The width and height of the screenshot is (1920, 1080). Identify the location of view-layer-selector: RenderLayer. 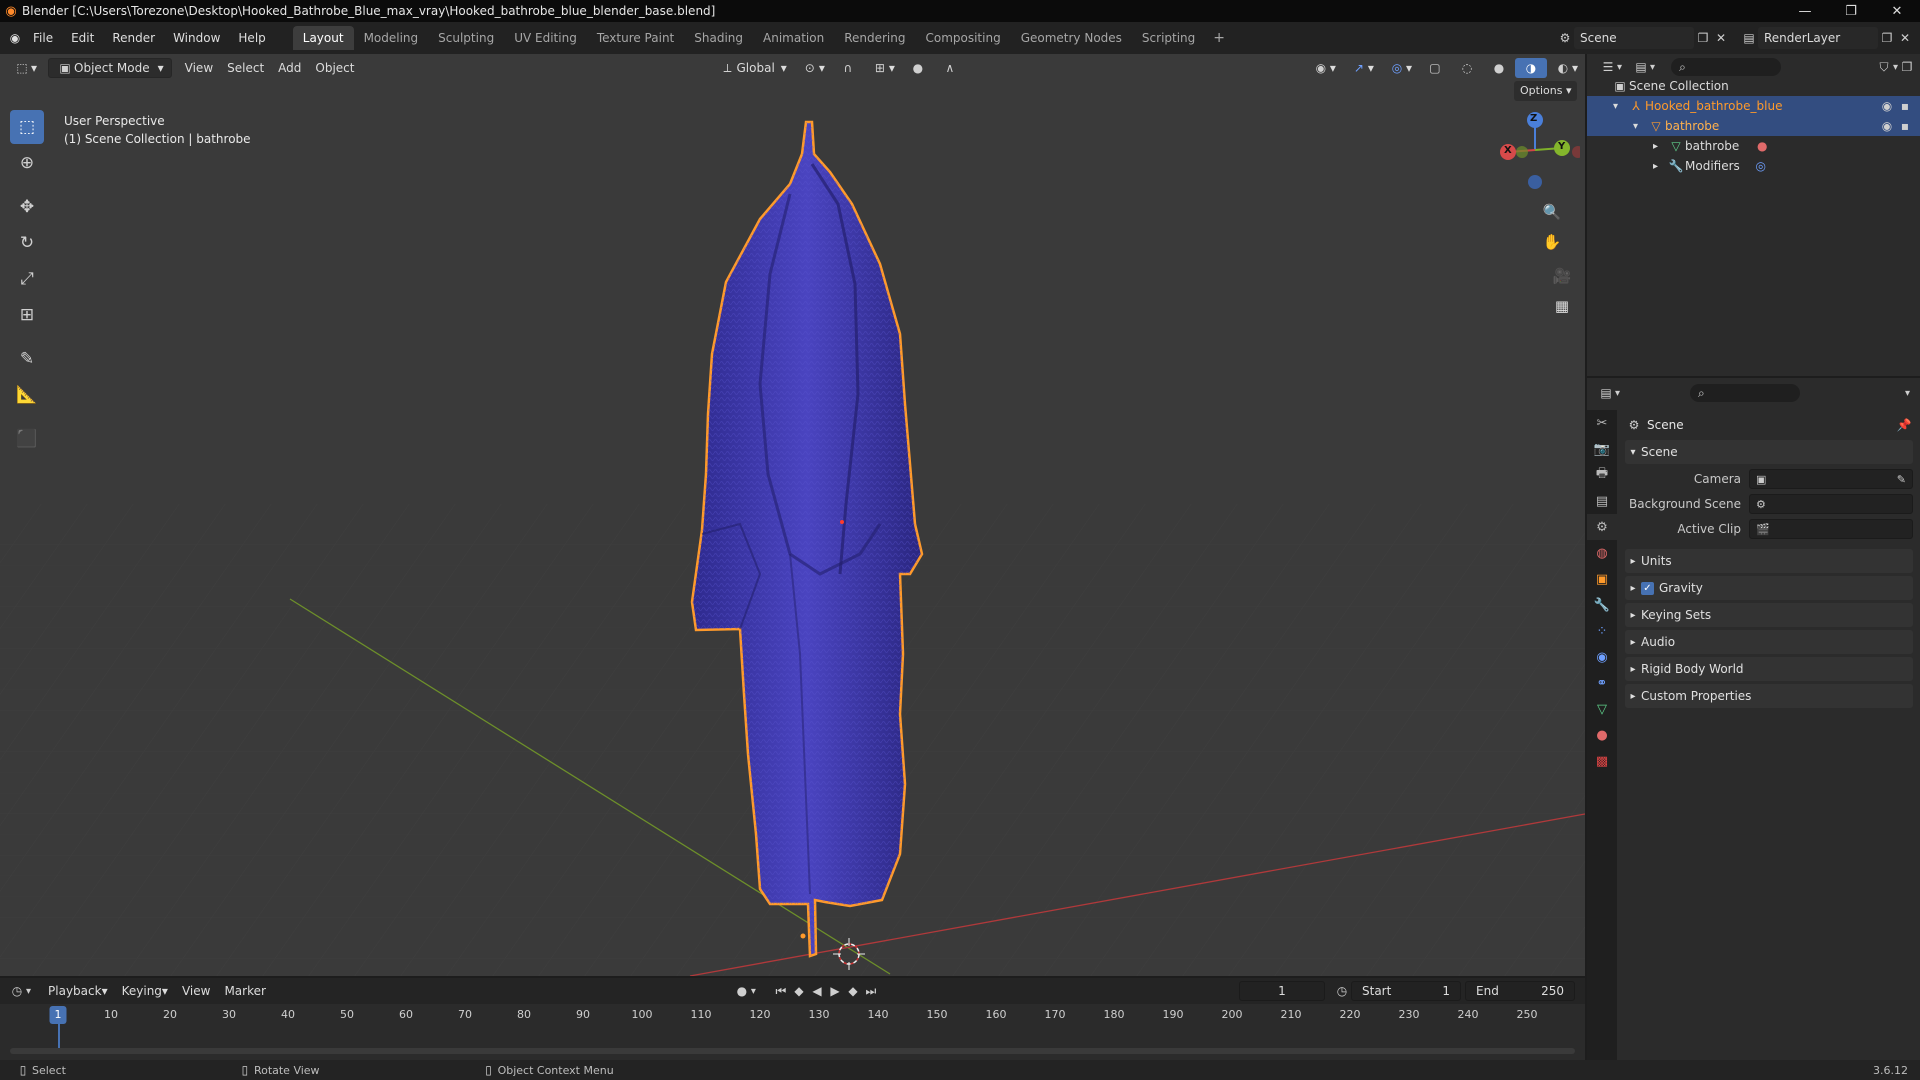
(1818, 38).